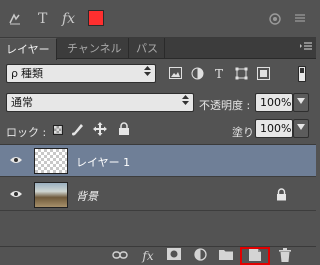 This screenshot has width=320, height=265. I want to click on adjustment-filter-icon, so click(197, 74).